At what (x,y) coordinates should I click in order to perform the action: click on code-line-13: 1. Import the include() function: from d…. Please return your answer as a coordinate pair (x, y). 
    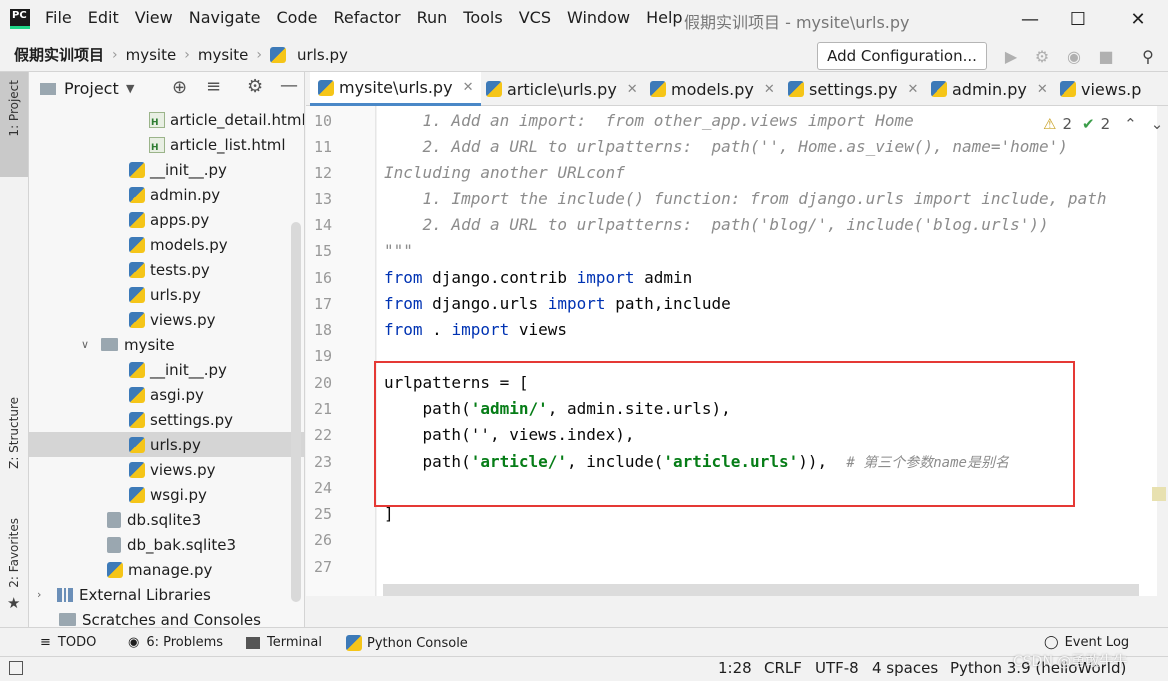
    Looking at the image, I should click on (745, 198).